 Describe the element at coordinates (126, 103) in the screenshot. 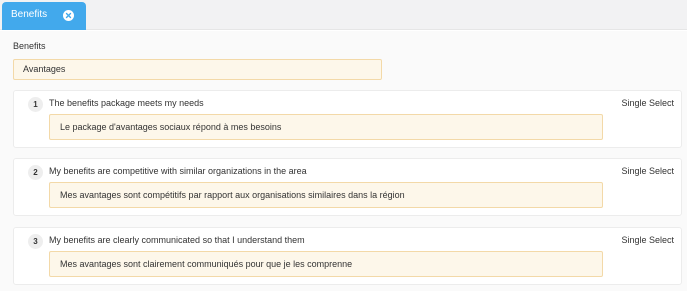

I see `question-text: The benefits package meets my needs` at that location.